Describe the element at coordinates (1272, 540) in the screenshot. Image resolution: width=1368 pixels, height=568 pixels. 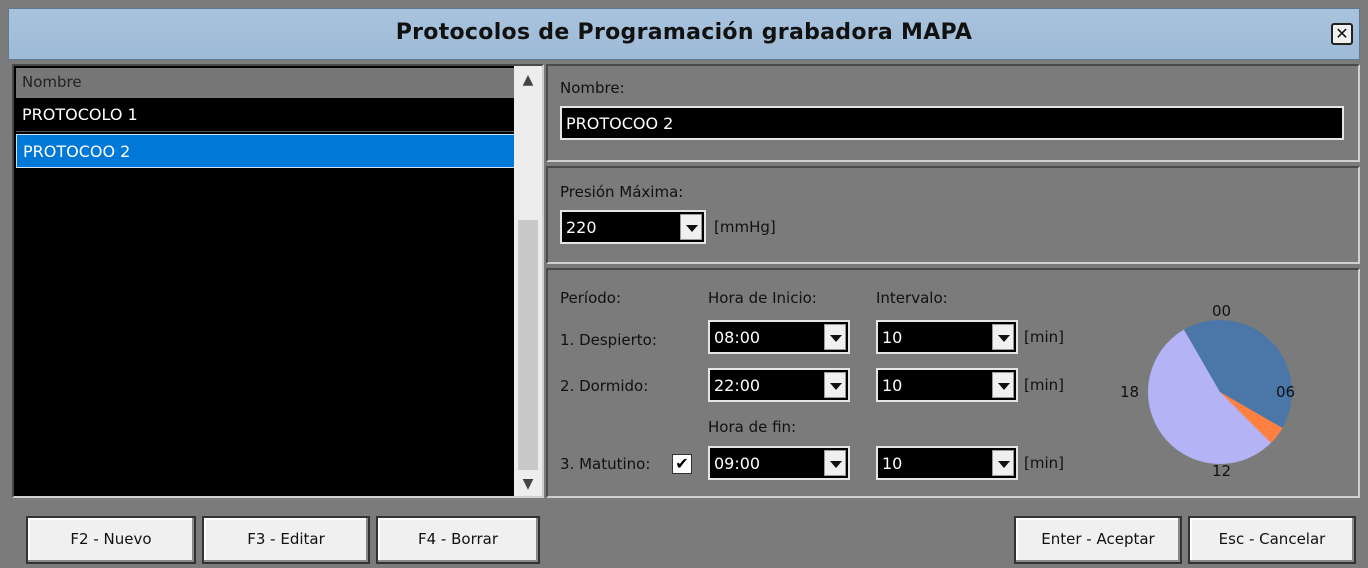
I see `cancel-button: Esc - Cancelar` at that location.